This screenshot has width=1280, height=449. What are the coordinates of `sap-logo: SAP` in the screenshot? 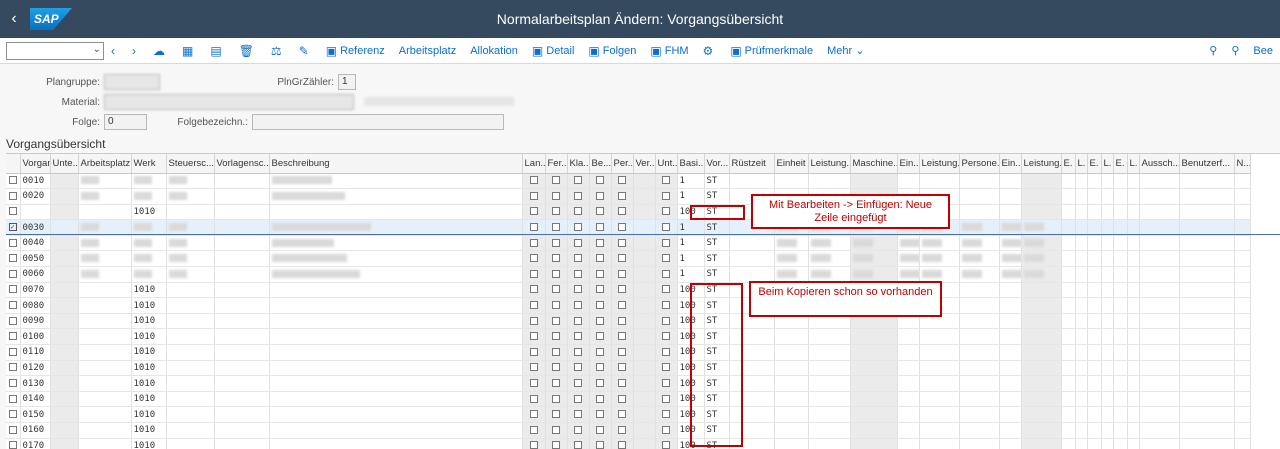 It's located at (51, 19).